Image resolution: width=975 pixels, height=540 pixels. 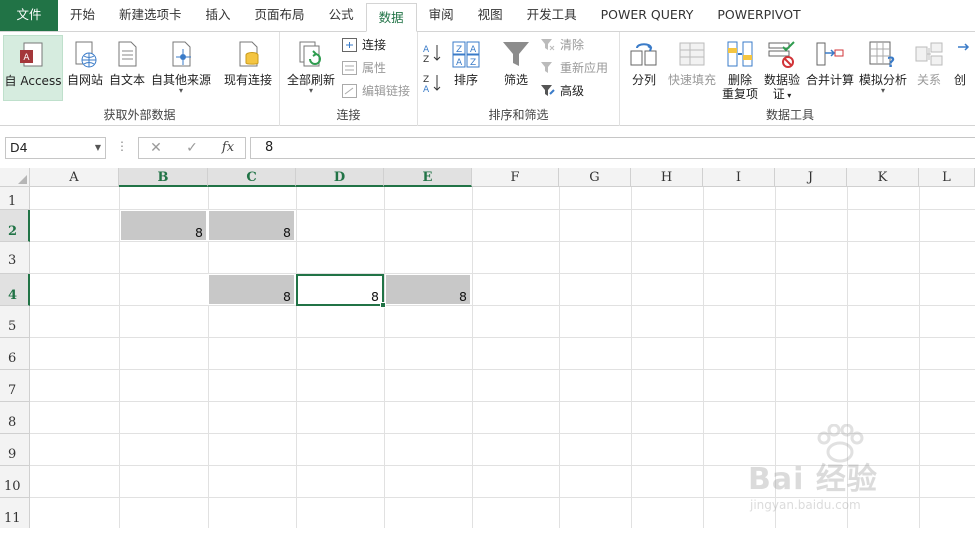 What do you see at coordinates (349, 79) in the screenshot?
I see `group-connections: 全部刷新 ▾ 连接 属性 编辑链接 连接` at bounding box center [349, 79].